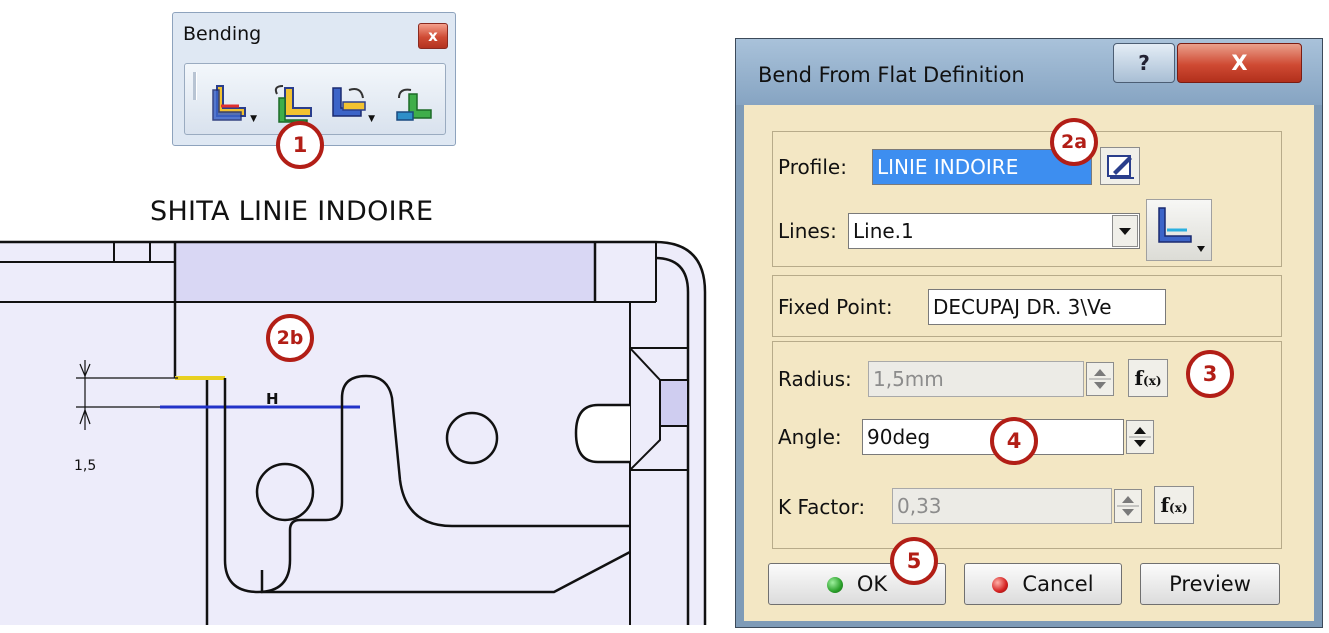 This screenshot has width=1329, height=633. I want to click on profile-label: Profile:, so click(812, 167).